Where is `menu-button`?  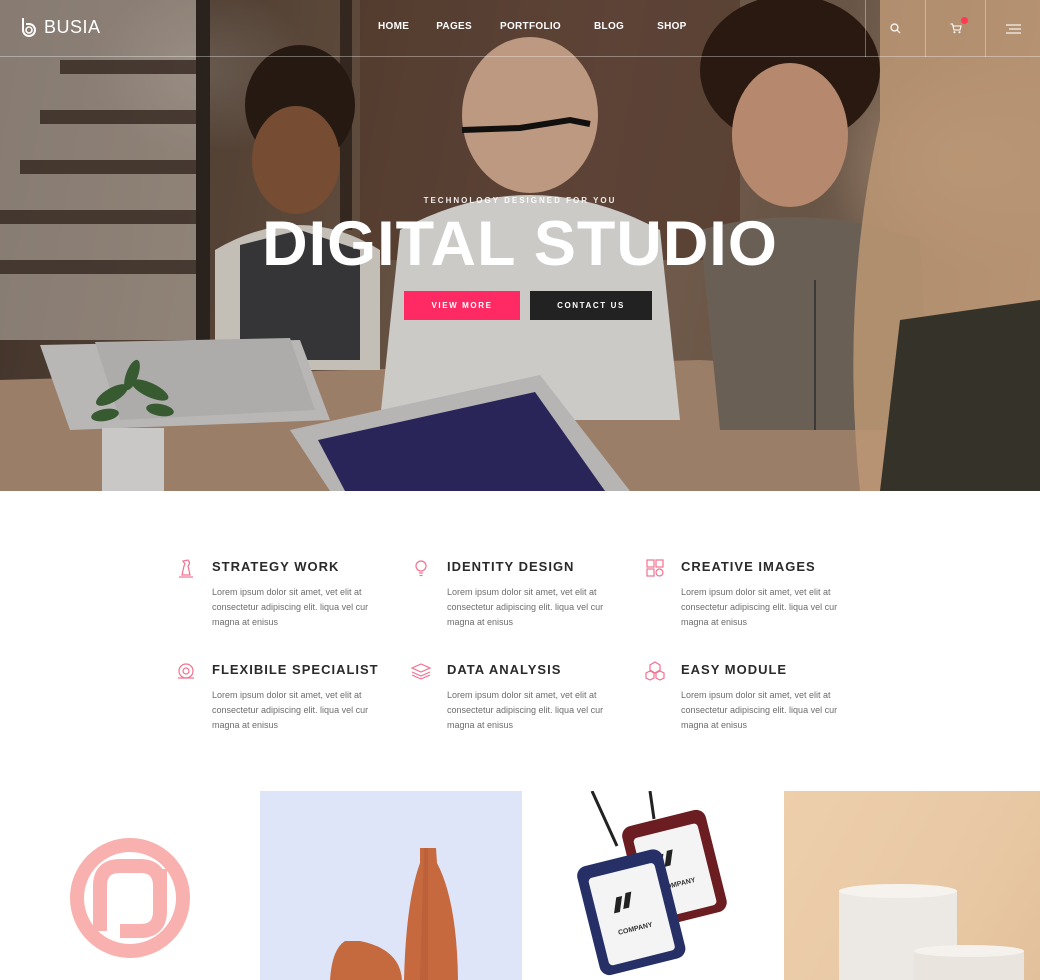 menu-button is located at coordinates (1012, 28).